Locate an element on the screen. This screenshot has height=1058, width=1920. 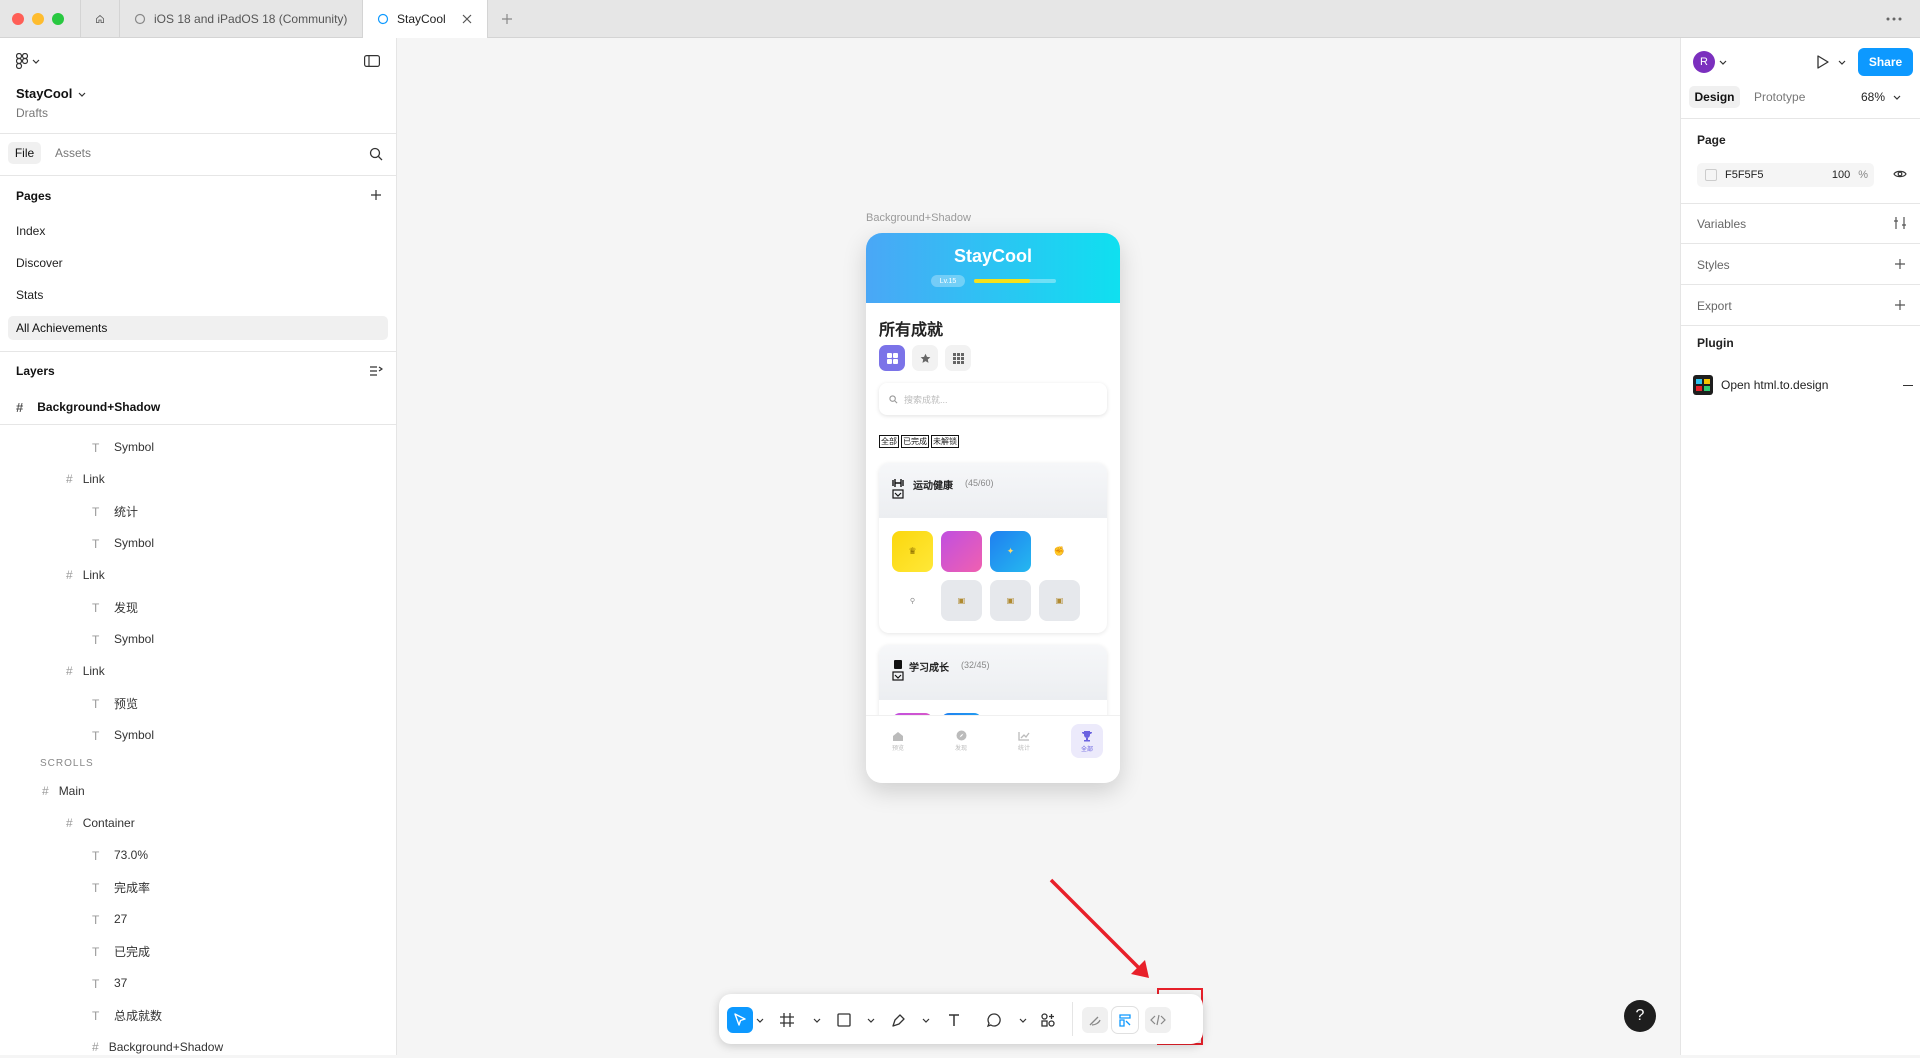
view-favorites-button is located at coordinates (925, 358).